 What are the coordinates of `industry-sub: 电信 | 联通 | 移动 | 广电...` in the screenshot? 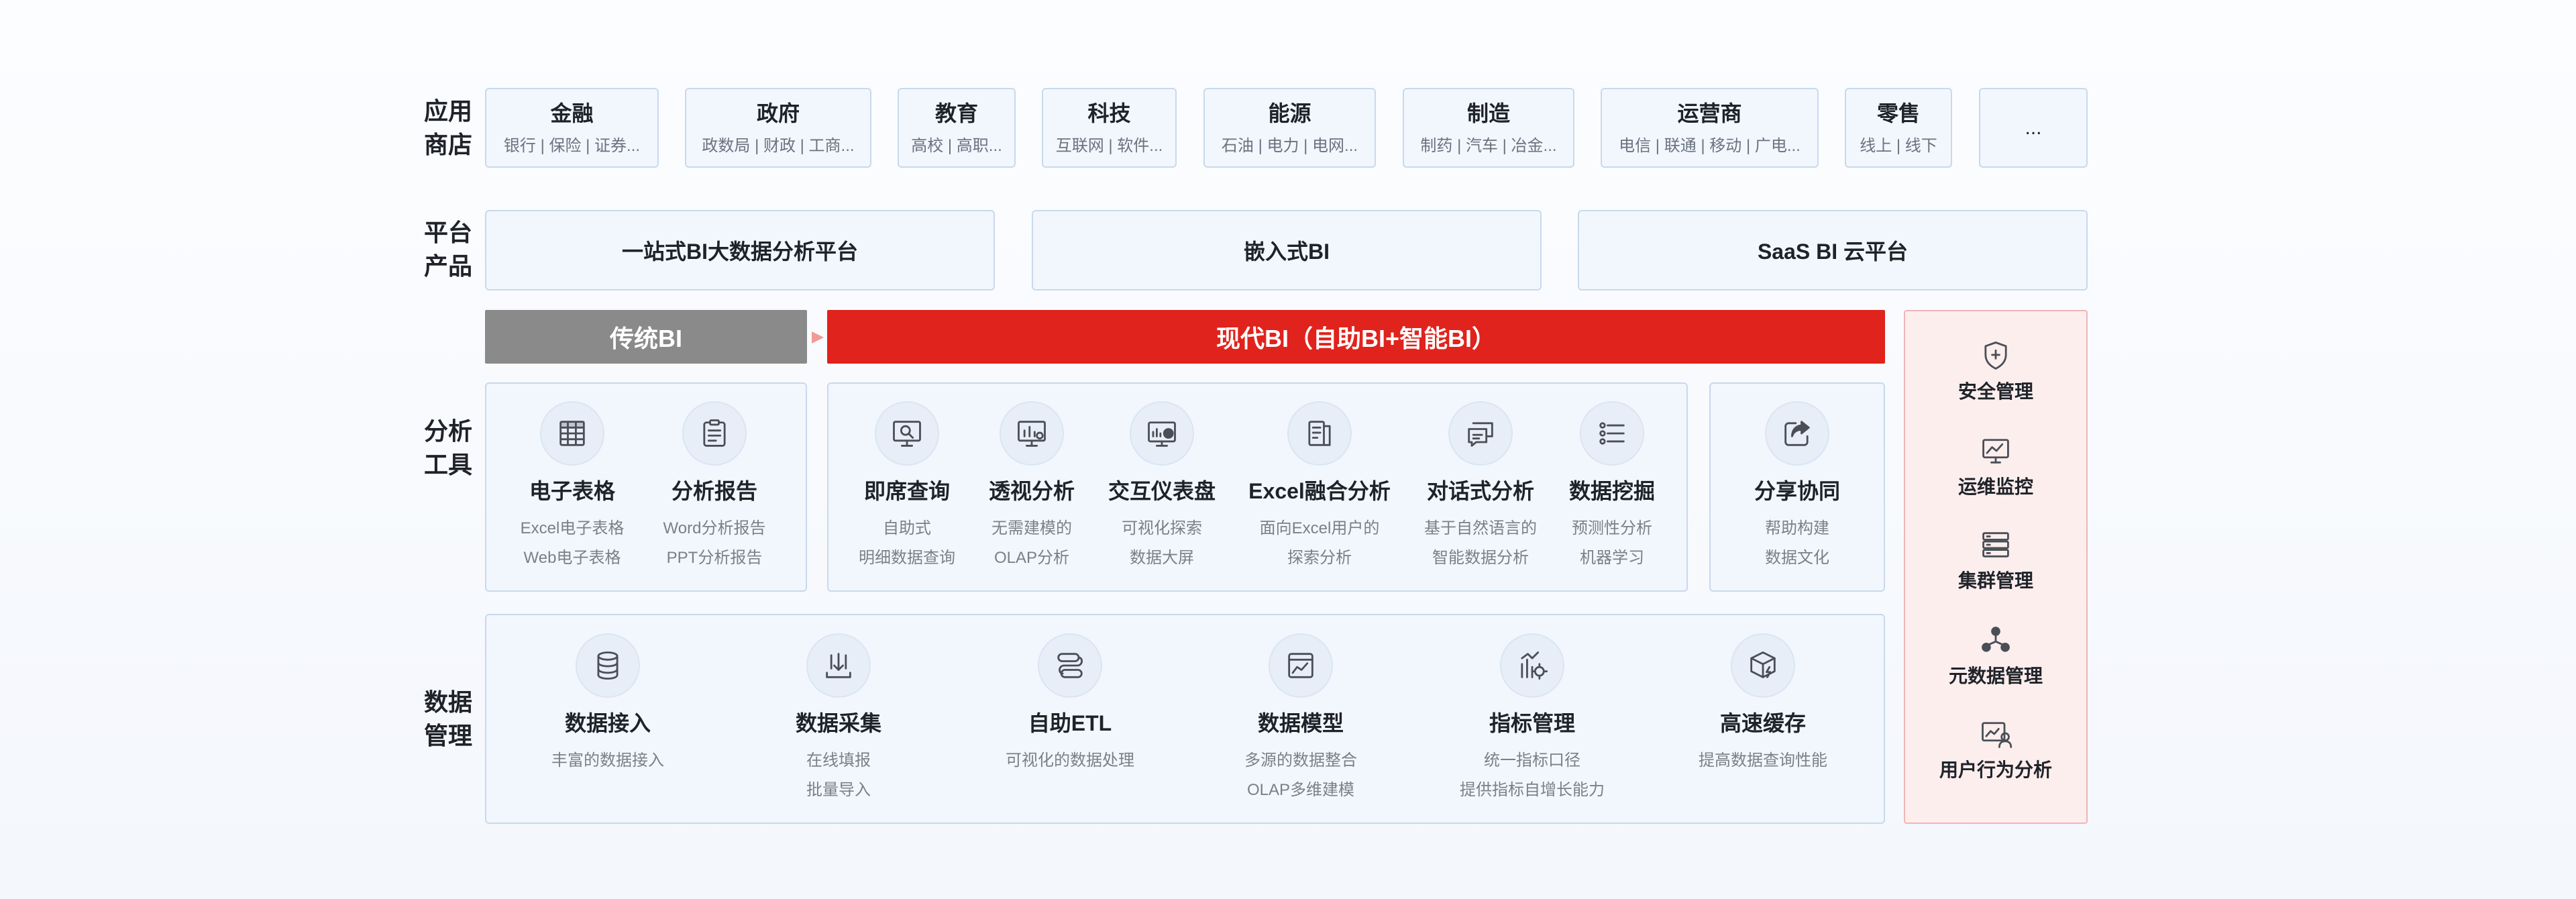 It's located at (1710, 146).